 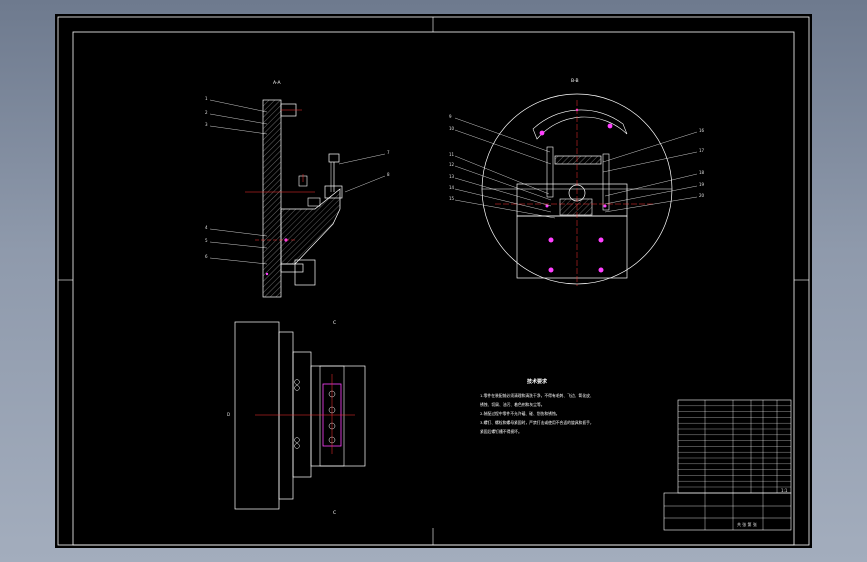 I want to click on callout-label: 16, so click(x=702, y=130).